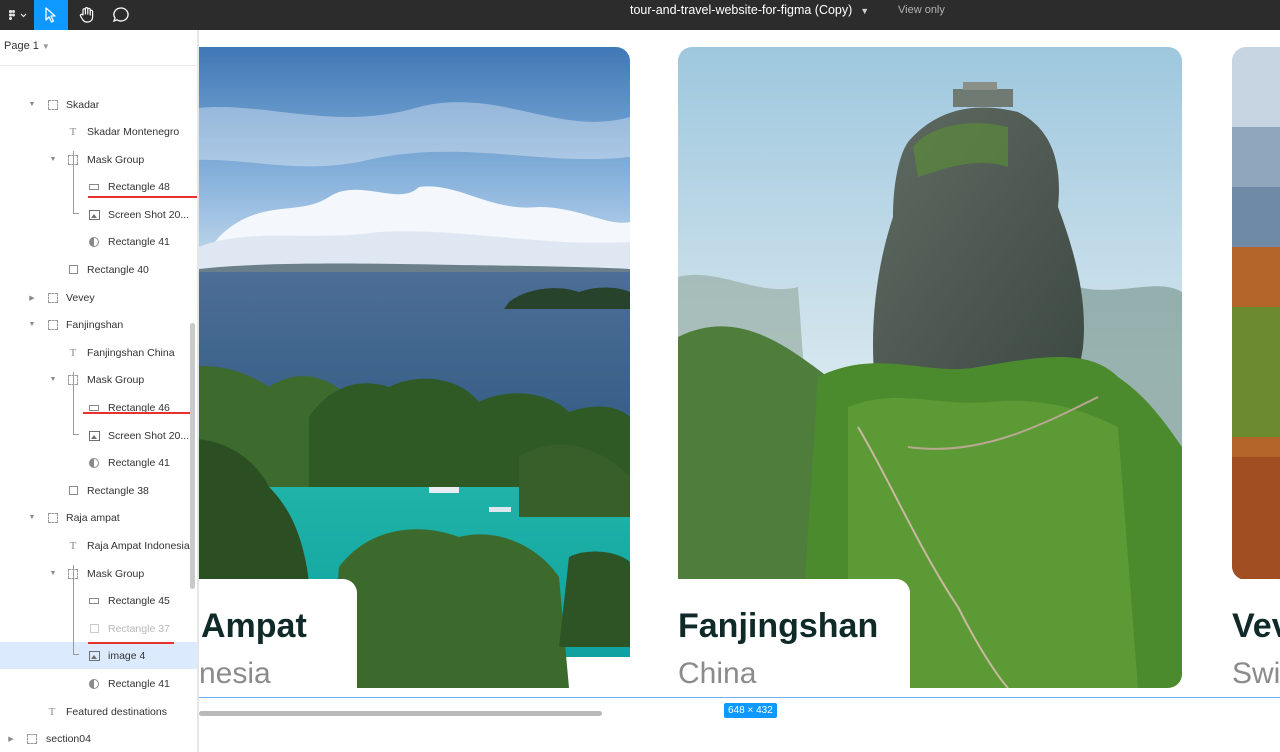 This screenshot has height=752, width=1280. I want to click on move-tool-icon, so click(50, 15).